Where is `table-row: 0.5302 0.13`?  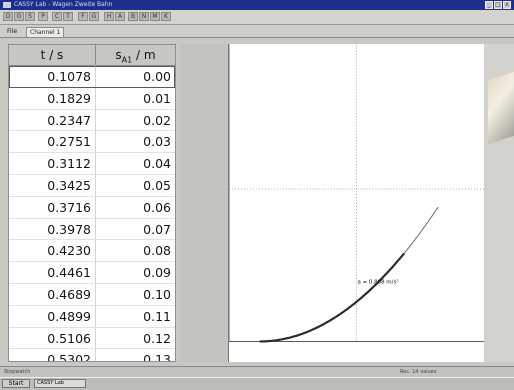
table-row: 0.5302 0.13 is located at coordinates (92, 355).